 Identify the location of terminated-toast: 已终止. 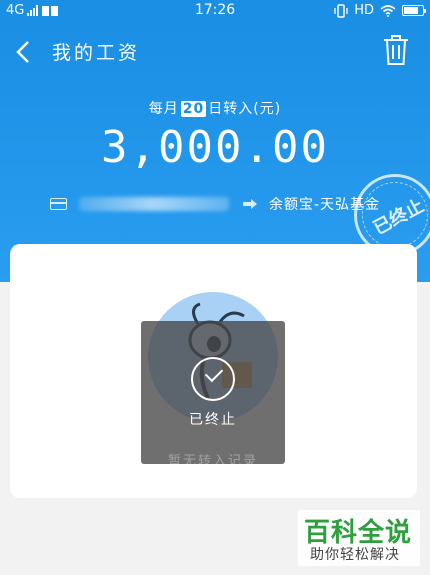
(213, 392).